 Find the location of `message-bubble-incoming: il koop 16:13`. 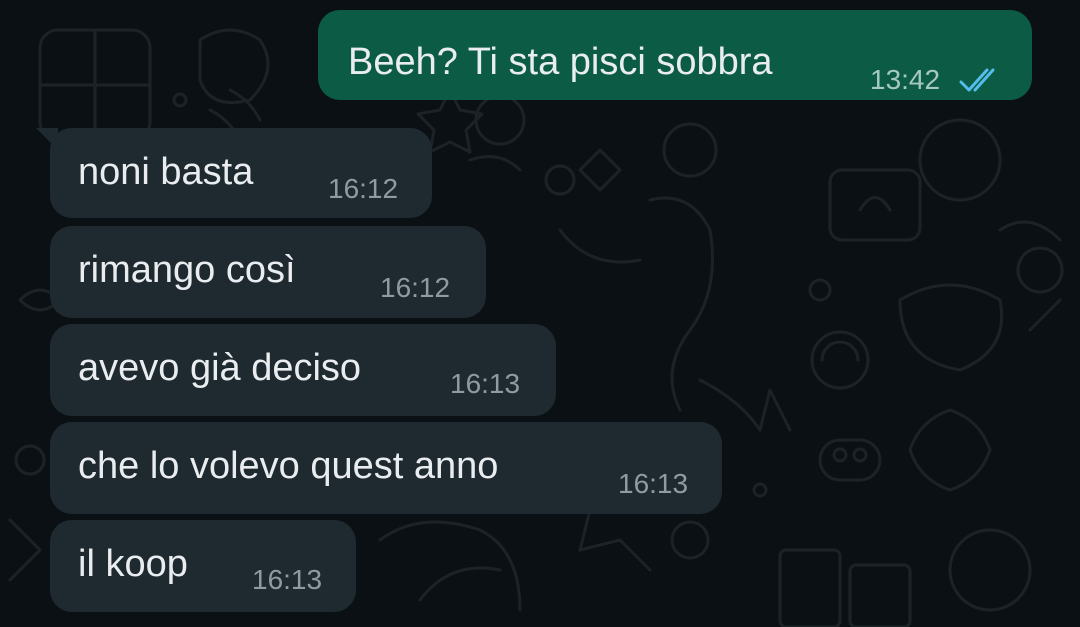

message-bubble-incoming: il koop 16:13 is located at coordinates (203, 566).